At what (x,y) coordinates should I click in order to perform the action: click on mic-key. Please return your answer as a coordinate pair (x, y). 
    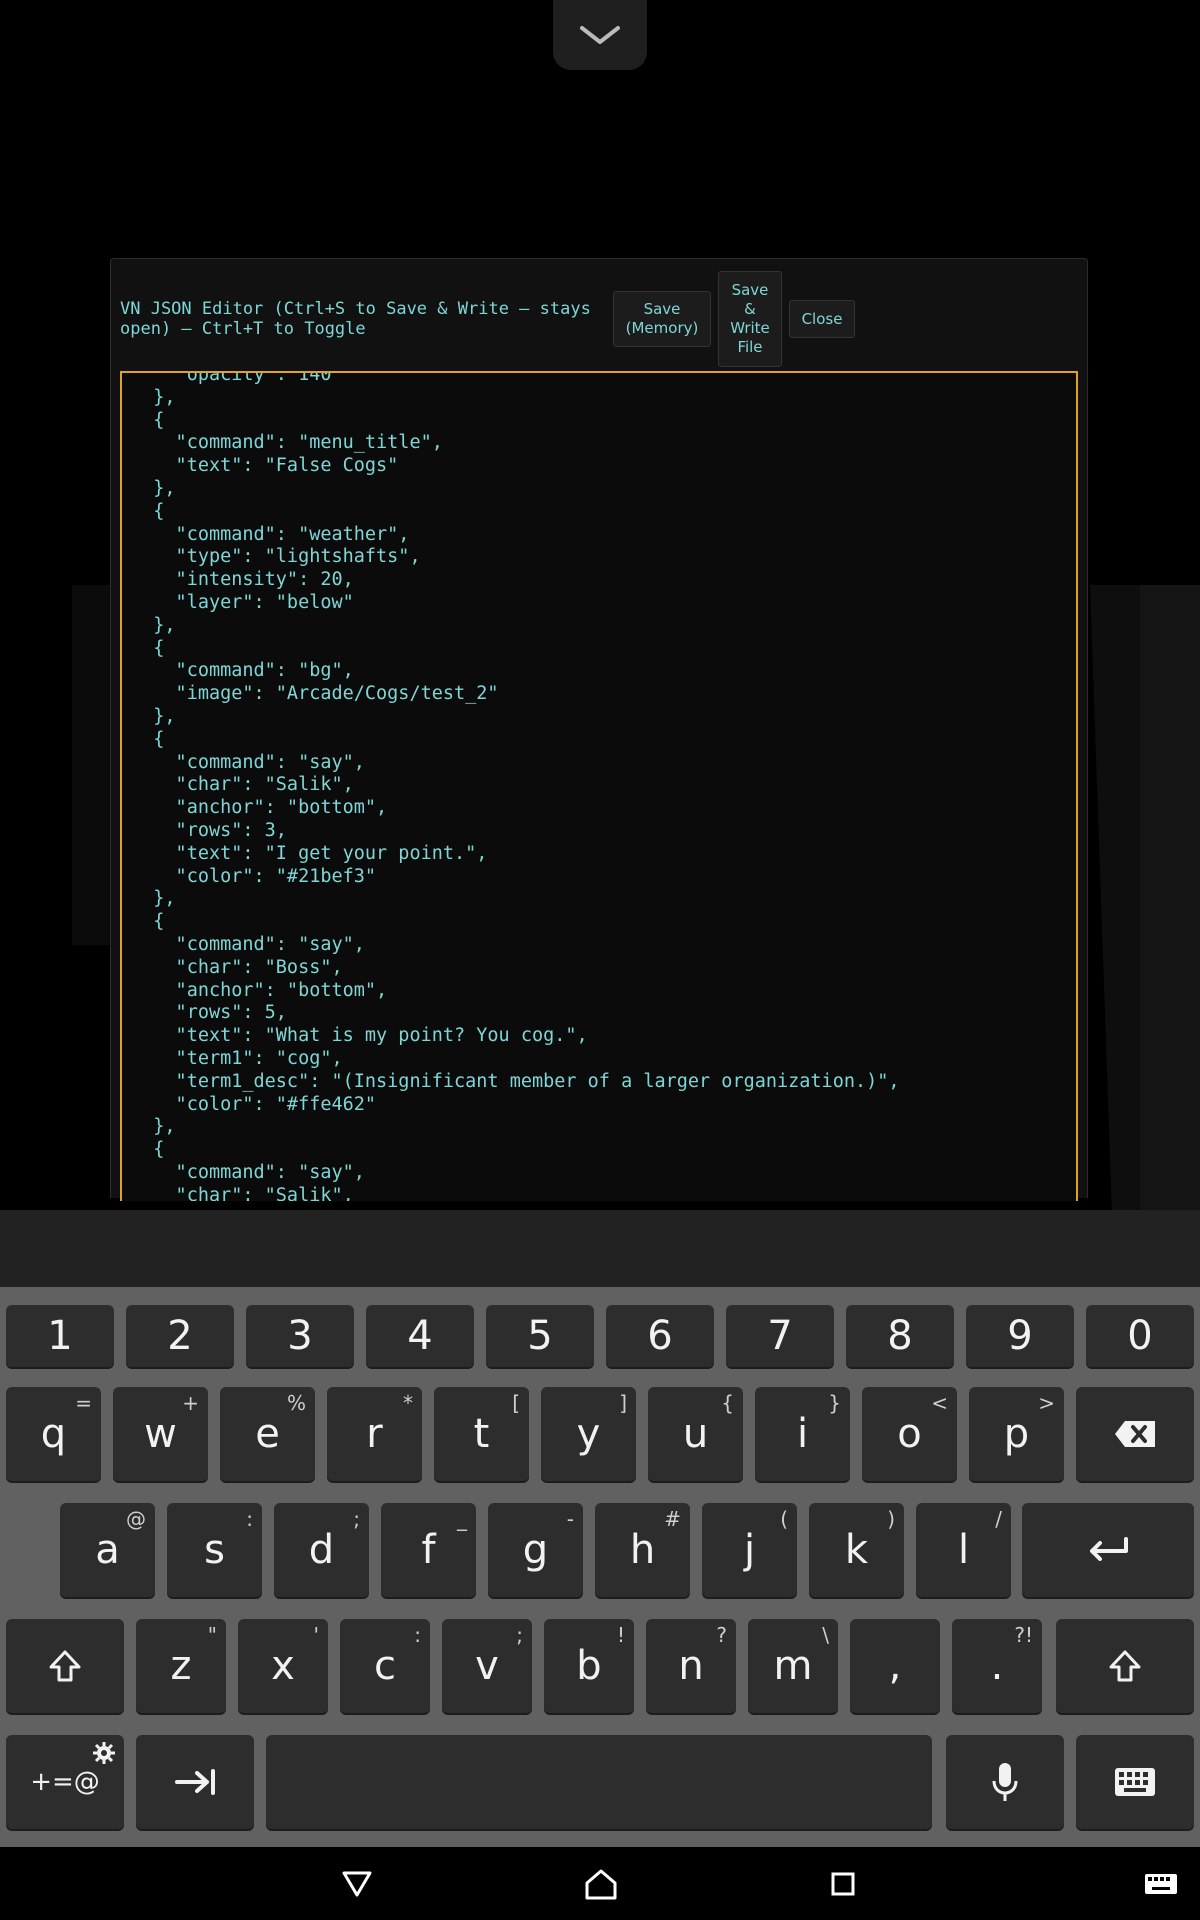
    Looking at the image, I should click on (1005, 1782).